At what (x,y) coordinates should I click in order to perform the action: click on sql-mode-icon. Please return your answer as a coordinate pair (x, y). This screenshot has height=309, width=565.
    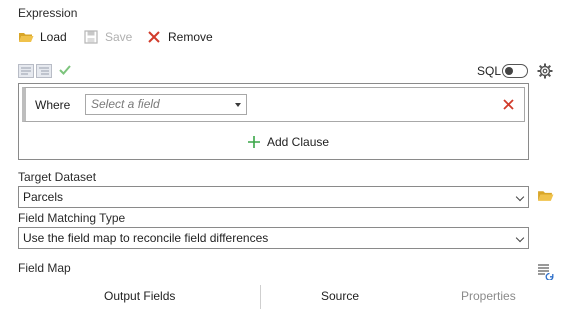
    Looking at the image, I should click on (44, 71).